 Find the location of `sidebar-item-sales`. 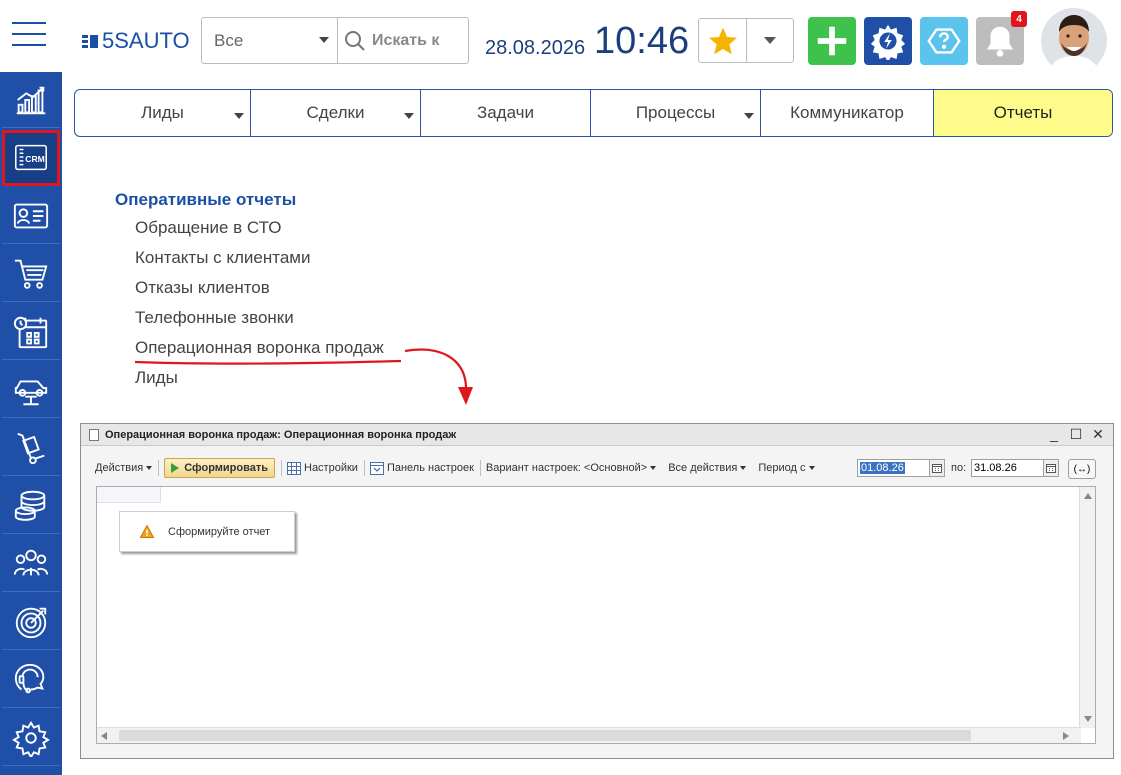

sidebar-item-sales is located at coordinates (31, 274).